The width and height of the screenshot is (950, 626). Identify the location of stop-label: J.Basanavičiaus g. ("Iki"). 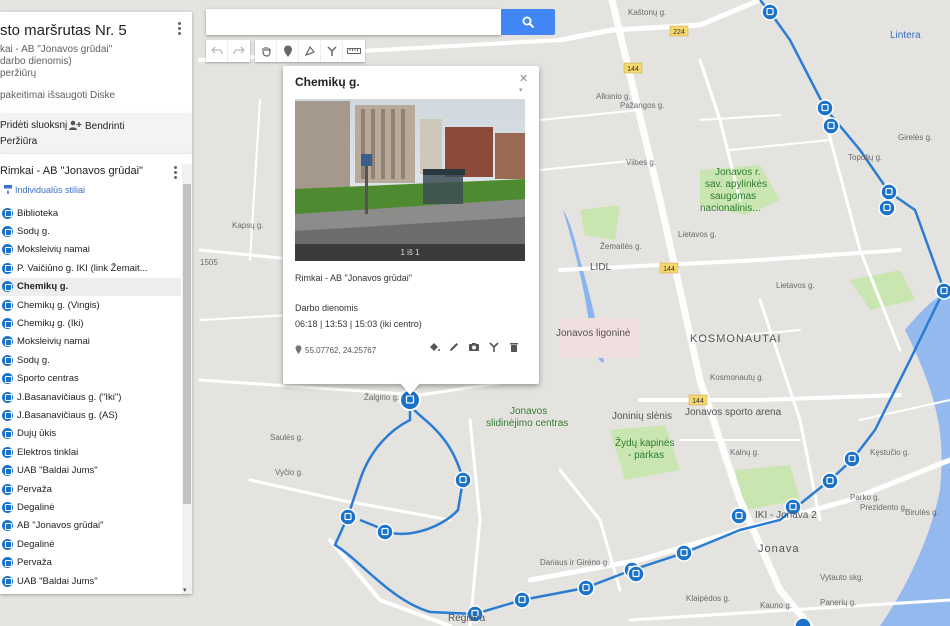
(69, 397).